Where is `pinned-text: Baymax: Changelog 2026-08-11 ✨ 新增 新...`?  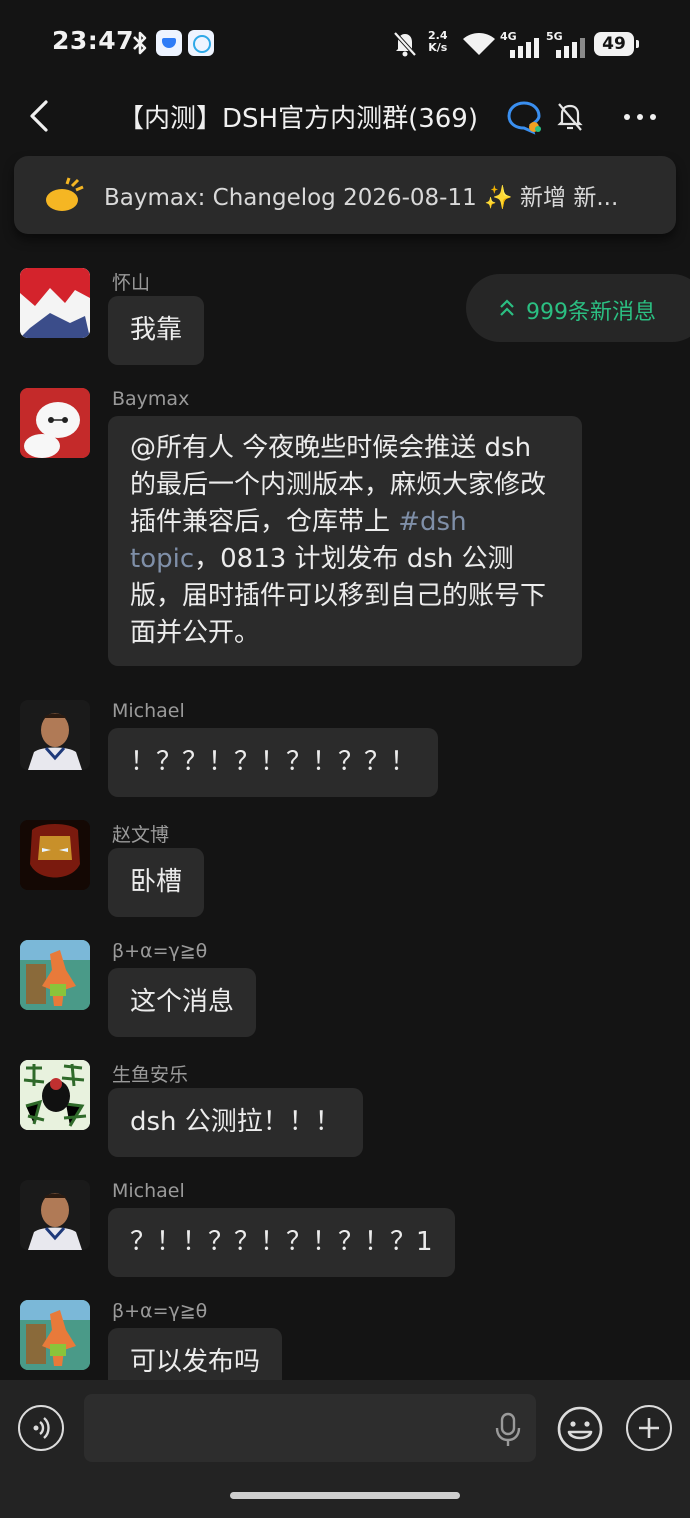 pinned-text: Baymax: Changelog 2026-08-11 ✨ 新增 新... is located at coordinates (361, 198).